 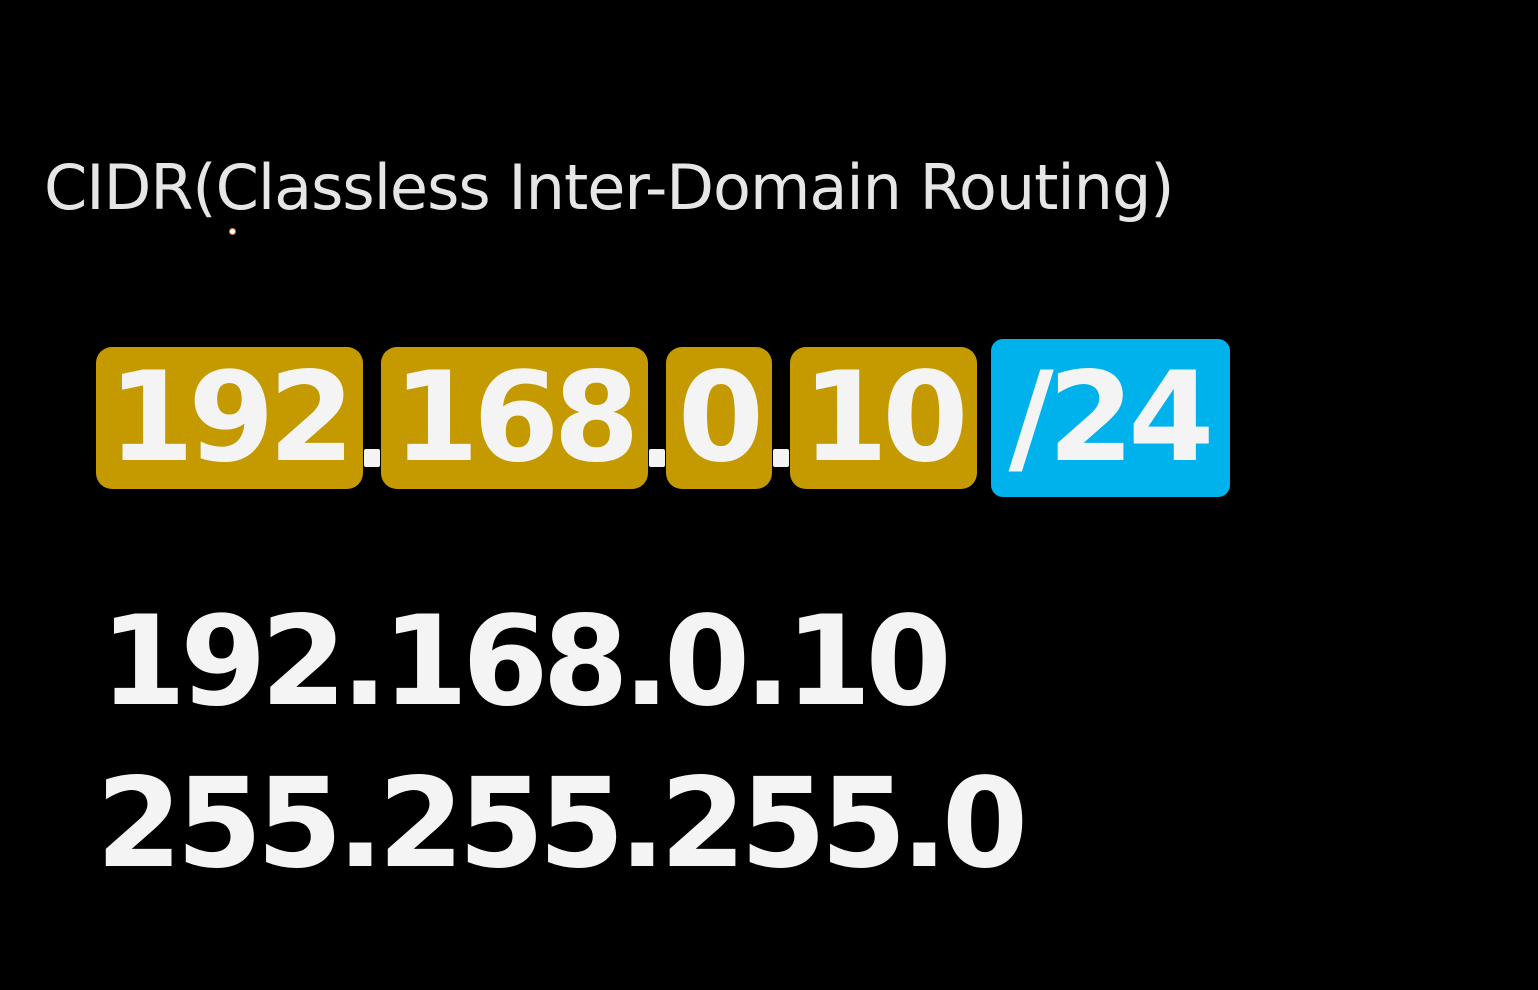 I want to click on subnet-mask-text: 255.255.255.0, so click(x=562, y=824).